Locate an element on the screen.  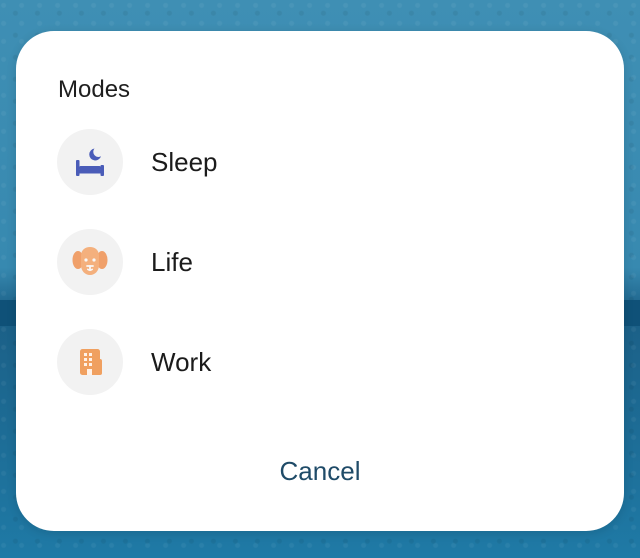
bed-moon-icon is located at coordinates (90, 162).